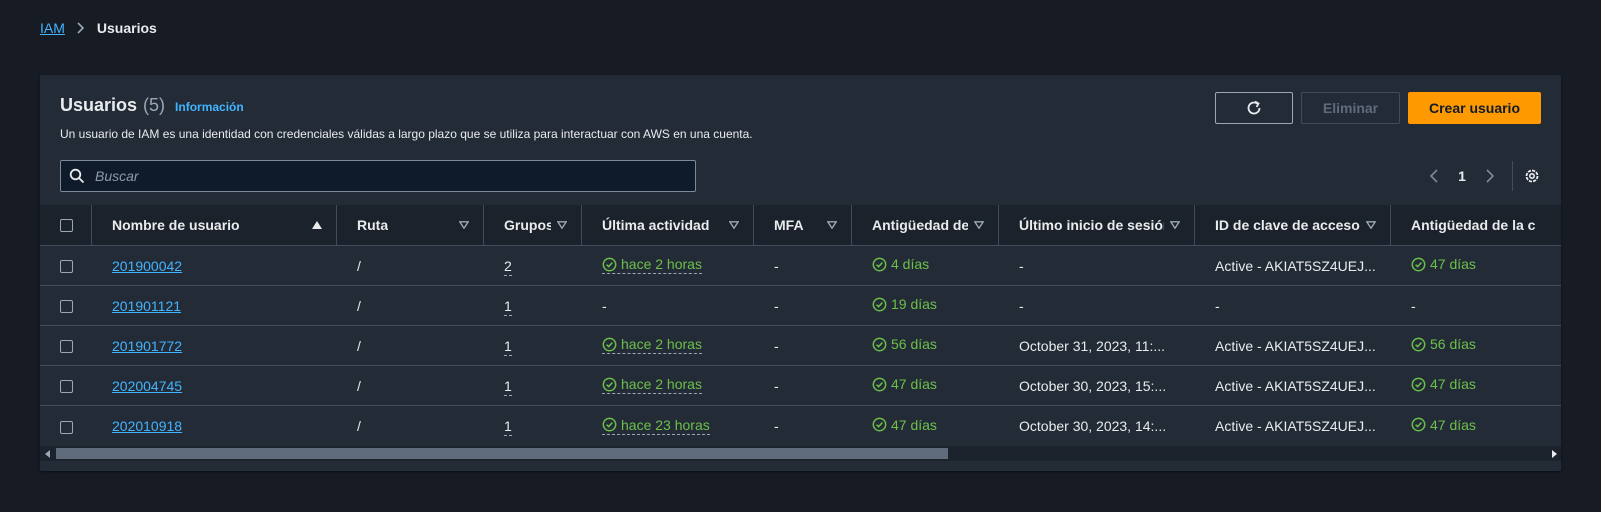 The width and height of the screenshot is (1601, 512). Describe the element at coordinates (98, 28) in the screenshot. I see `breadcrumb: IAM Usuarios` at that location.